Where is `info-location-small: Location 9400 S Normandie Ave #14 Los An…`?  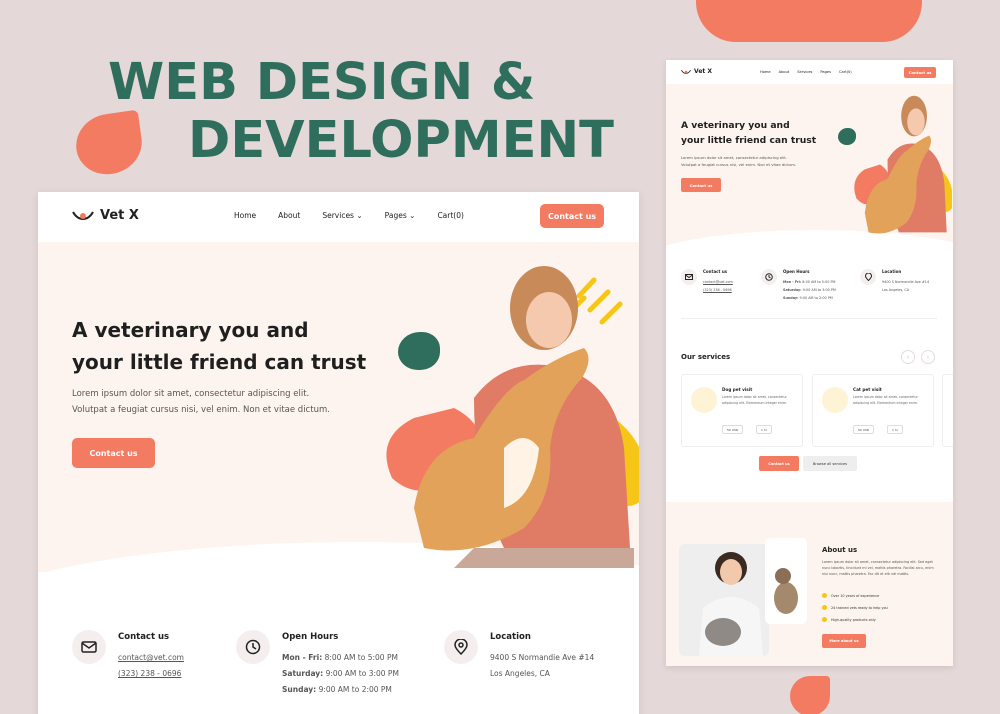
info-location-small: Location 9400 S Normandie Ave #14 Los An… is located at coordinates (894, 281).